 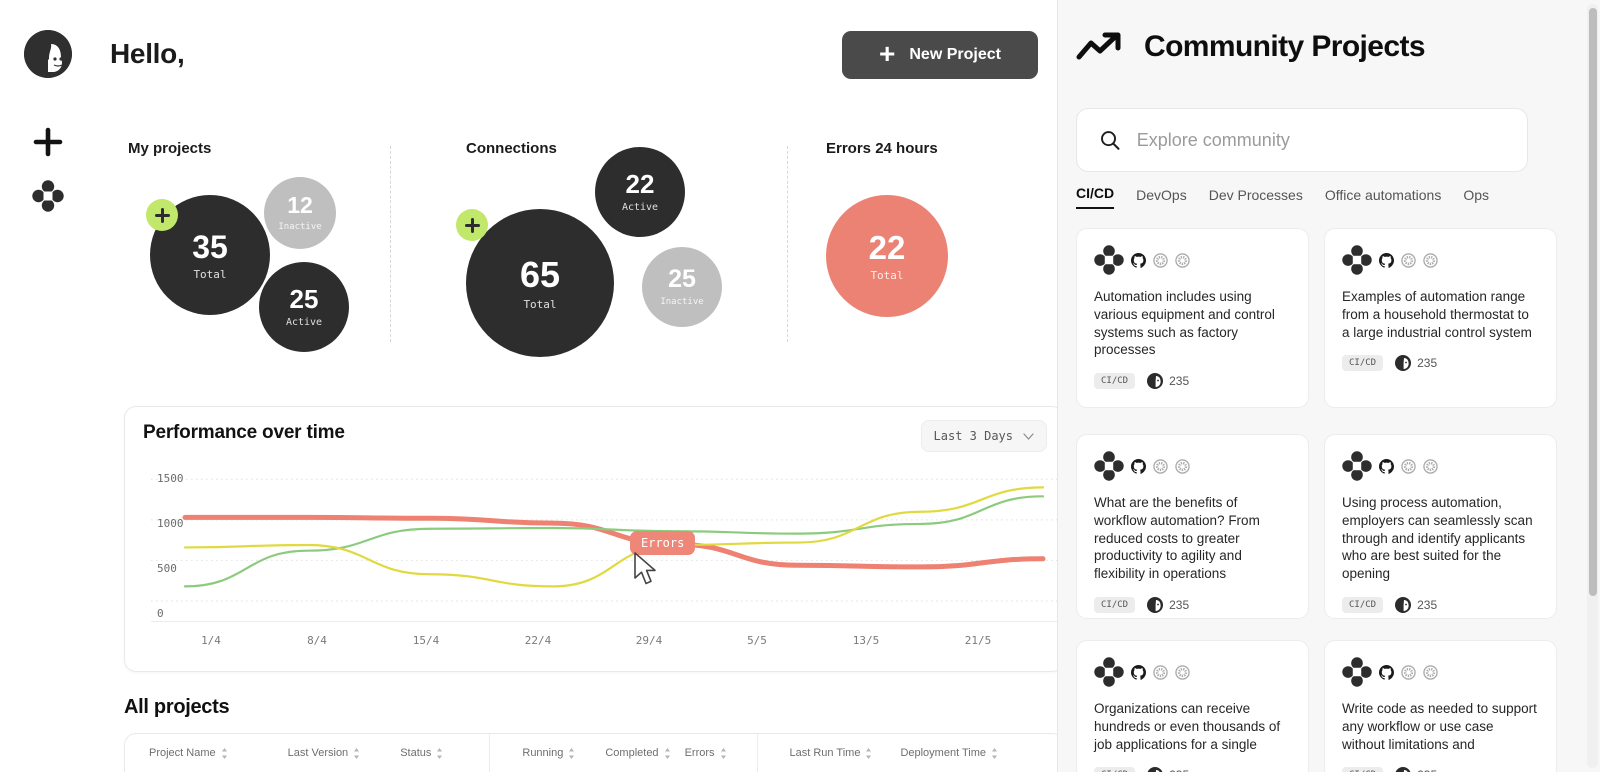 I want to click on new-project-label: New Project, so click(x=955, y=54).